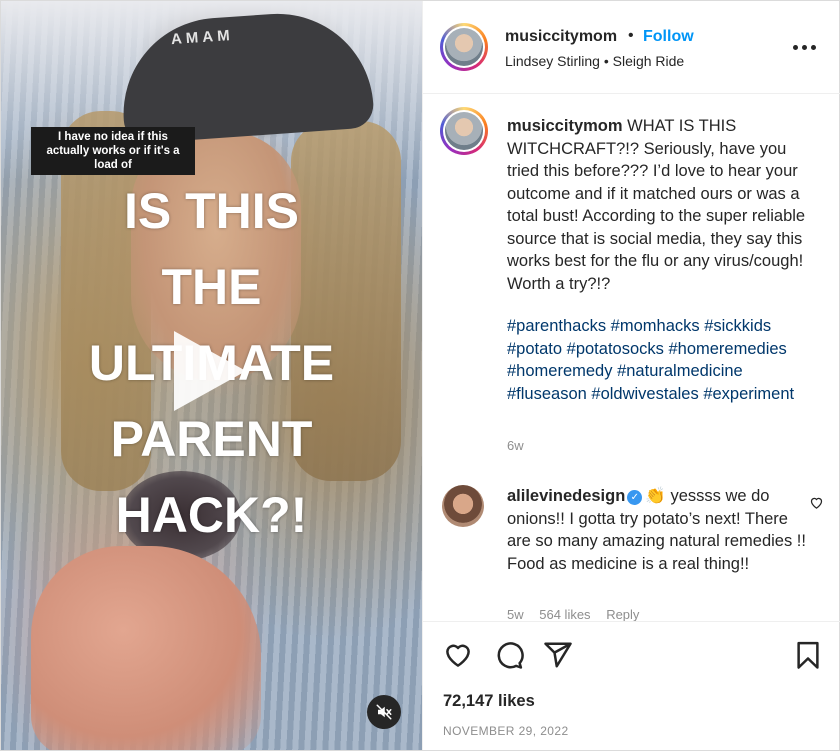  What do you see at coordinates (737, 326) in the screenshot?
I see `hashtag-link: #sickkids` at bounding box center [737, 326].